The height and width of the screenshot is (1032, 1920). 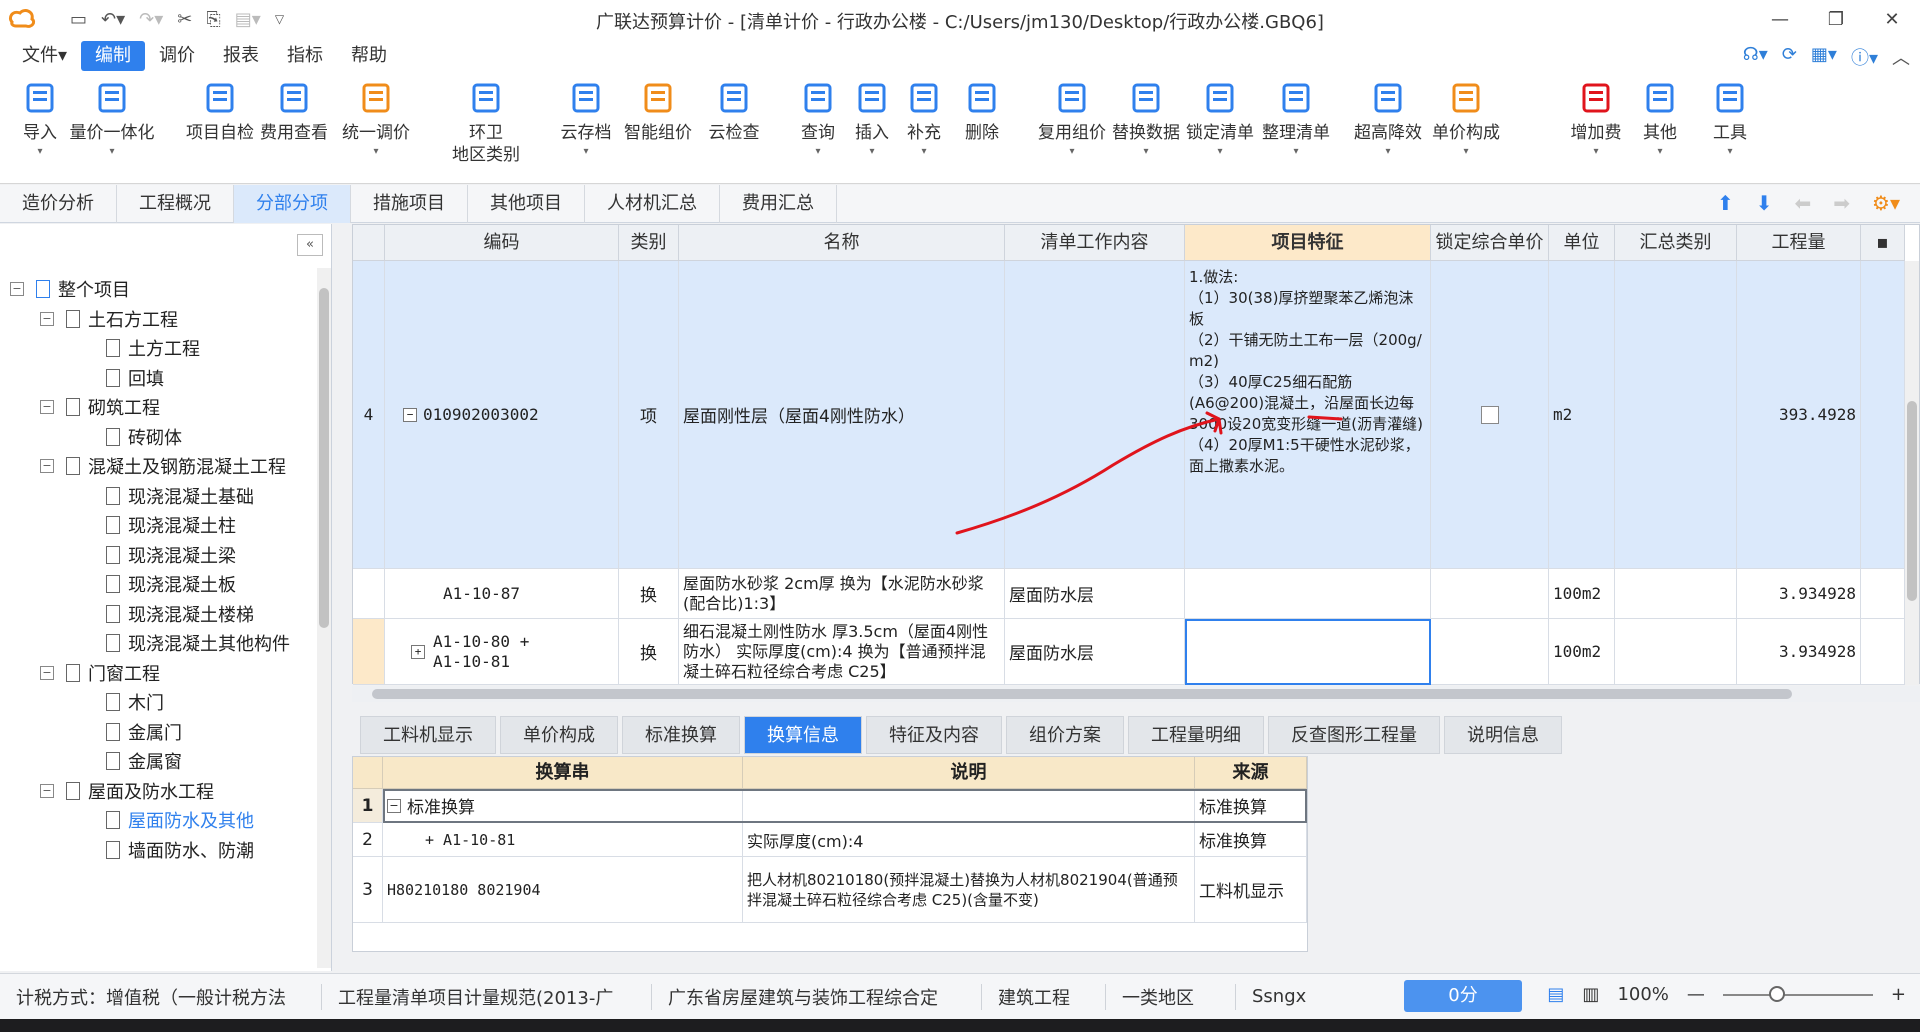 What do you see at coordinates (113, 56) in the screenshot?
I see `menu-edit: 编制` at bounding box center [113, 56].